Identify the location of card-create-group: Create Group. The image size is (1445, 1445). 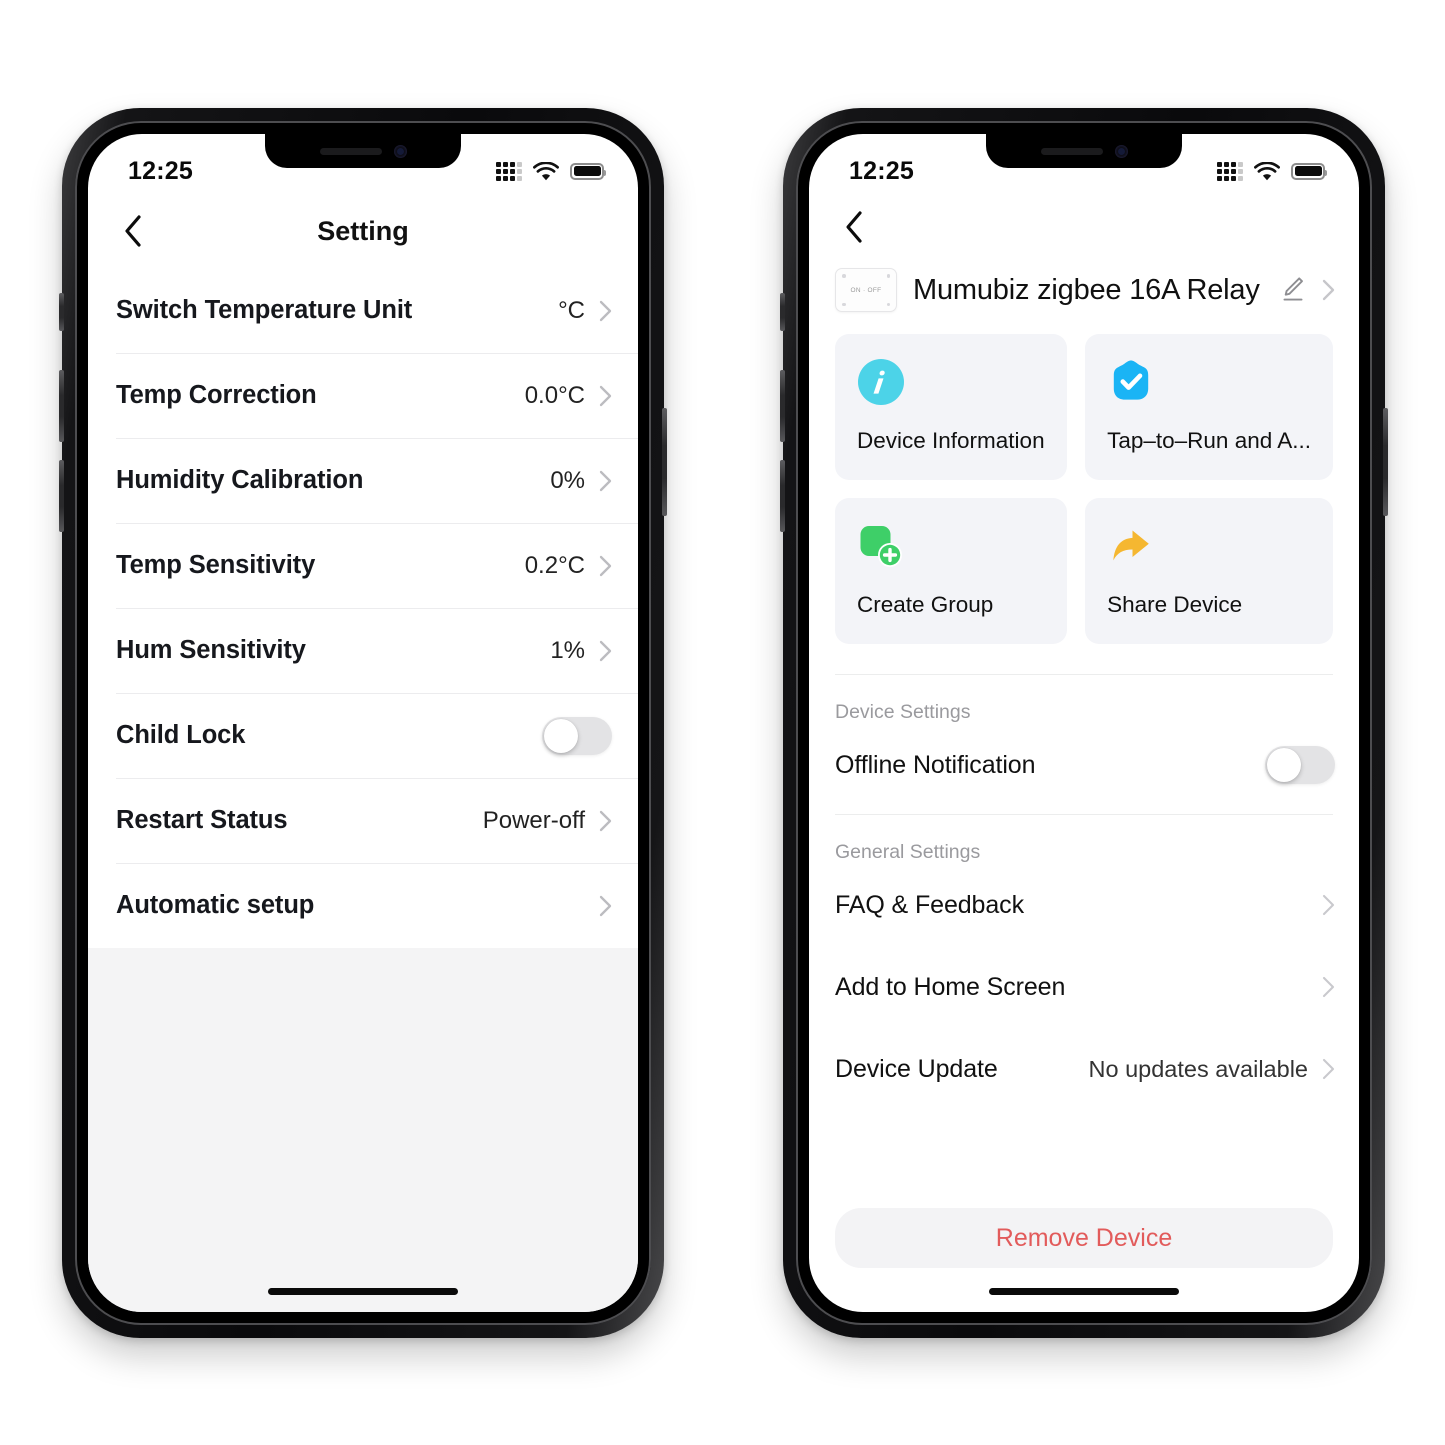
(951, 571).